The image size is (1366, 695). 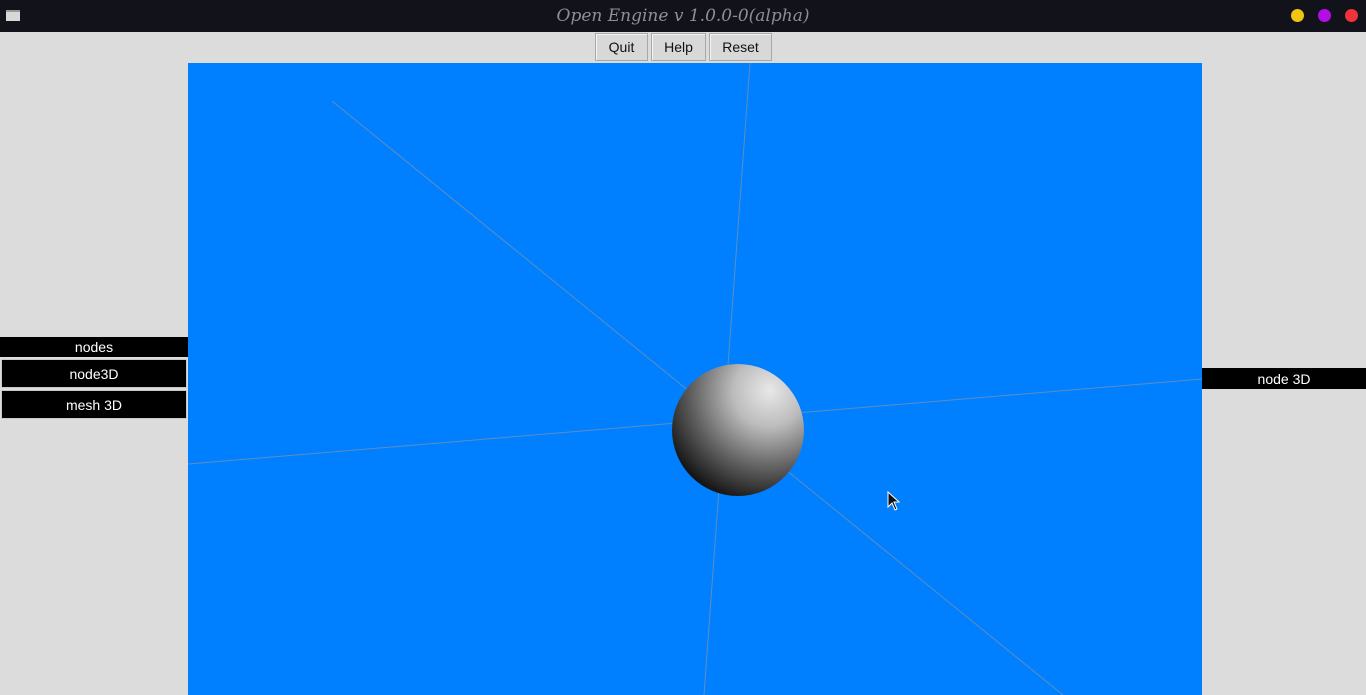 I want to click on quit-button: Quit, so click(x=621, y=47).